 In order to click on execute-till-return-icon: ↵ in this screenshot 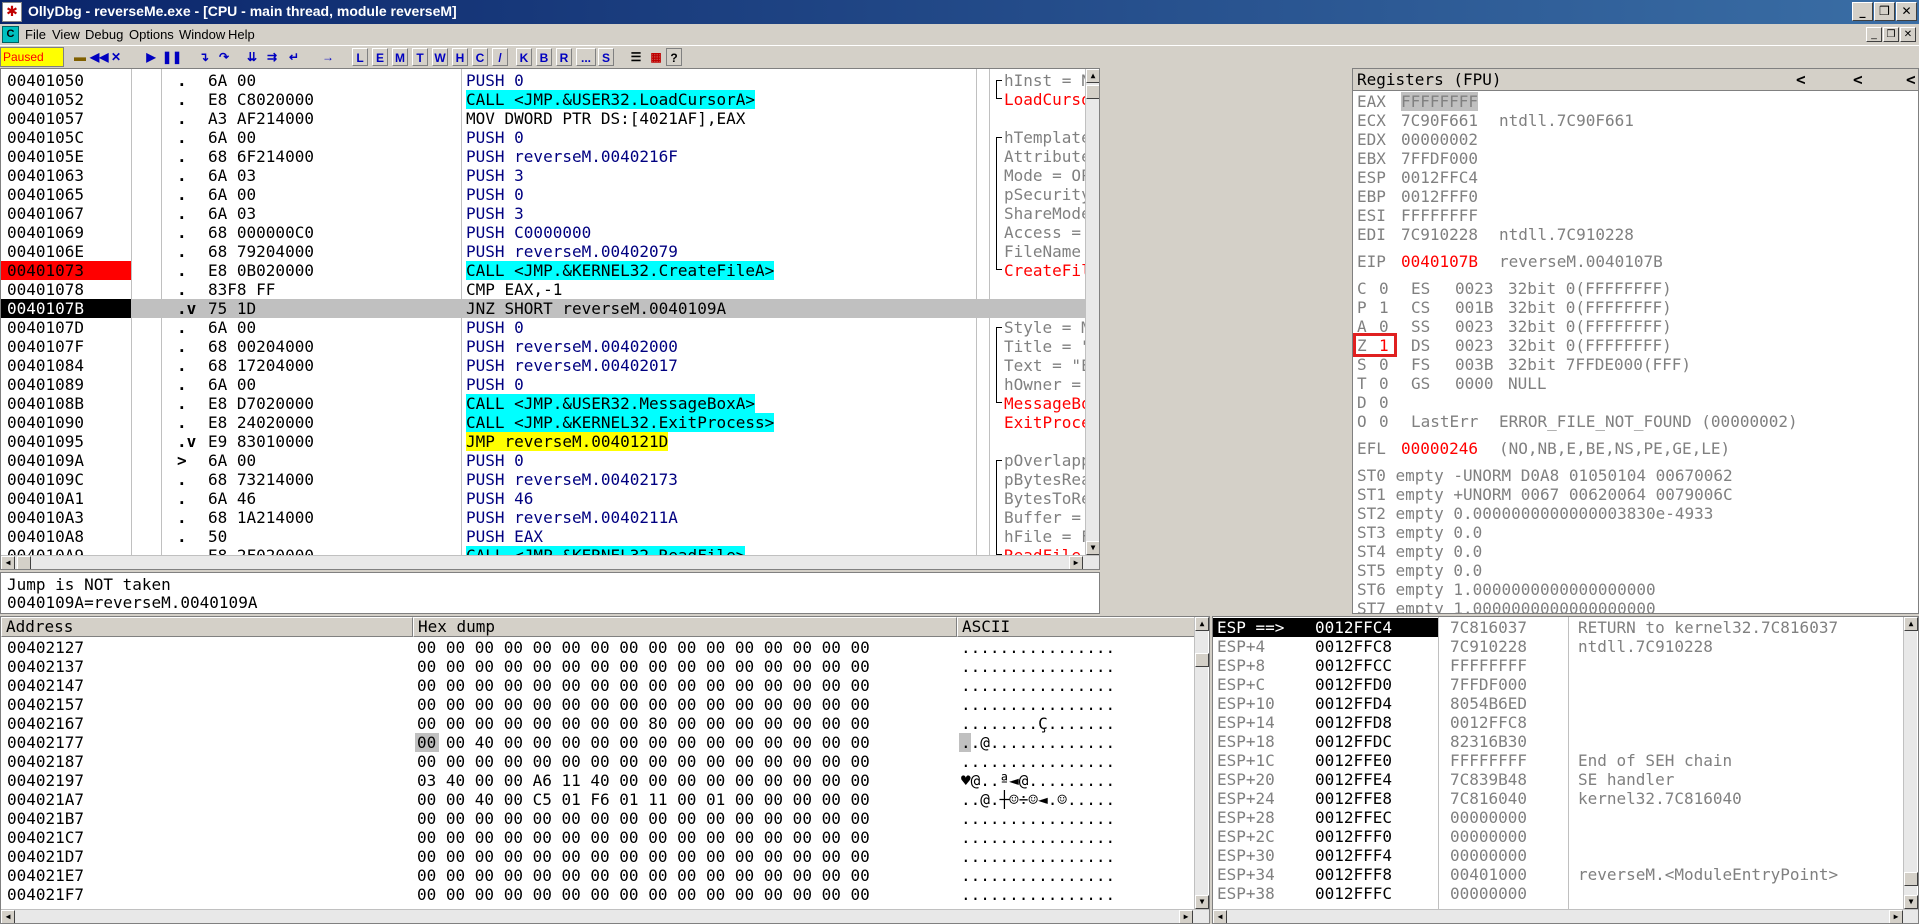, I will do `click(294, 57)`.